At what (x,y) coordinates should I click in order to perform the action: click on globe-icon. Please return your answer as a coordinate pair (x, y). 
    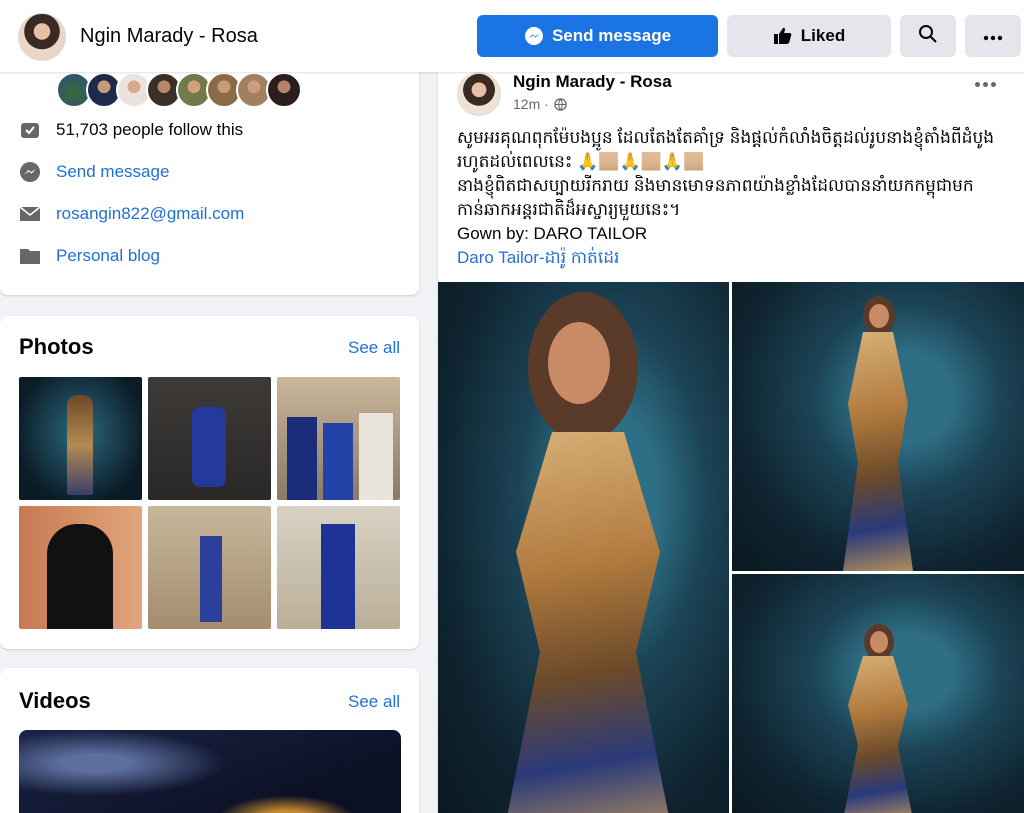
    Looking at the image, I should click on (560, 104).